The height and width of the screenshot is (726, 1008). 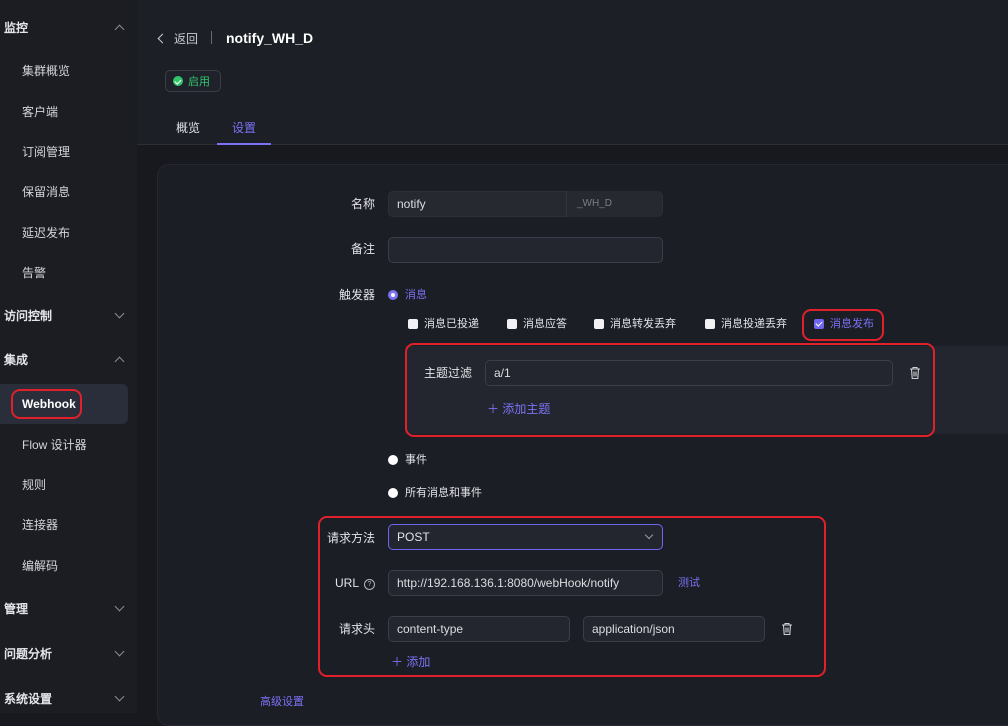 What do you see at coordinates (689, 373) in the screenshot?
I see `topic-filter-input: a/1` at bounding box center [689, 373].